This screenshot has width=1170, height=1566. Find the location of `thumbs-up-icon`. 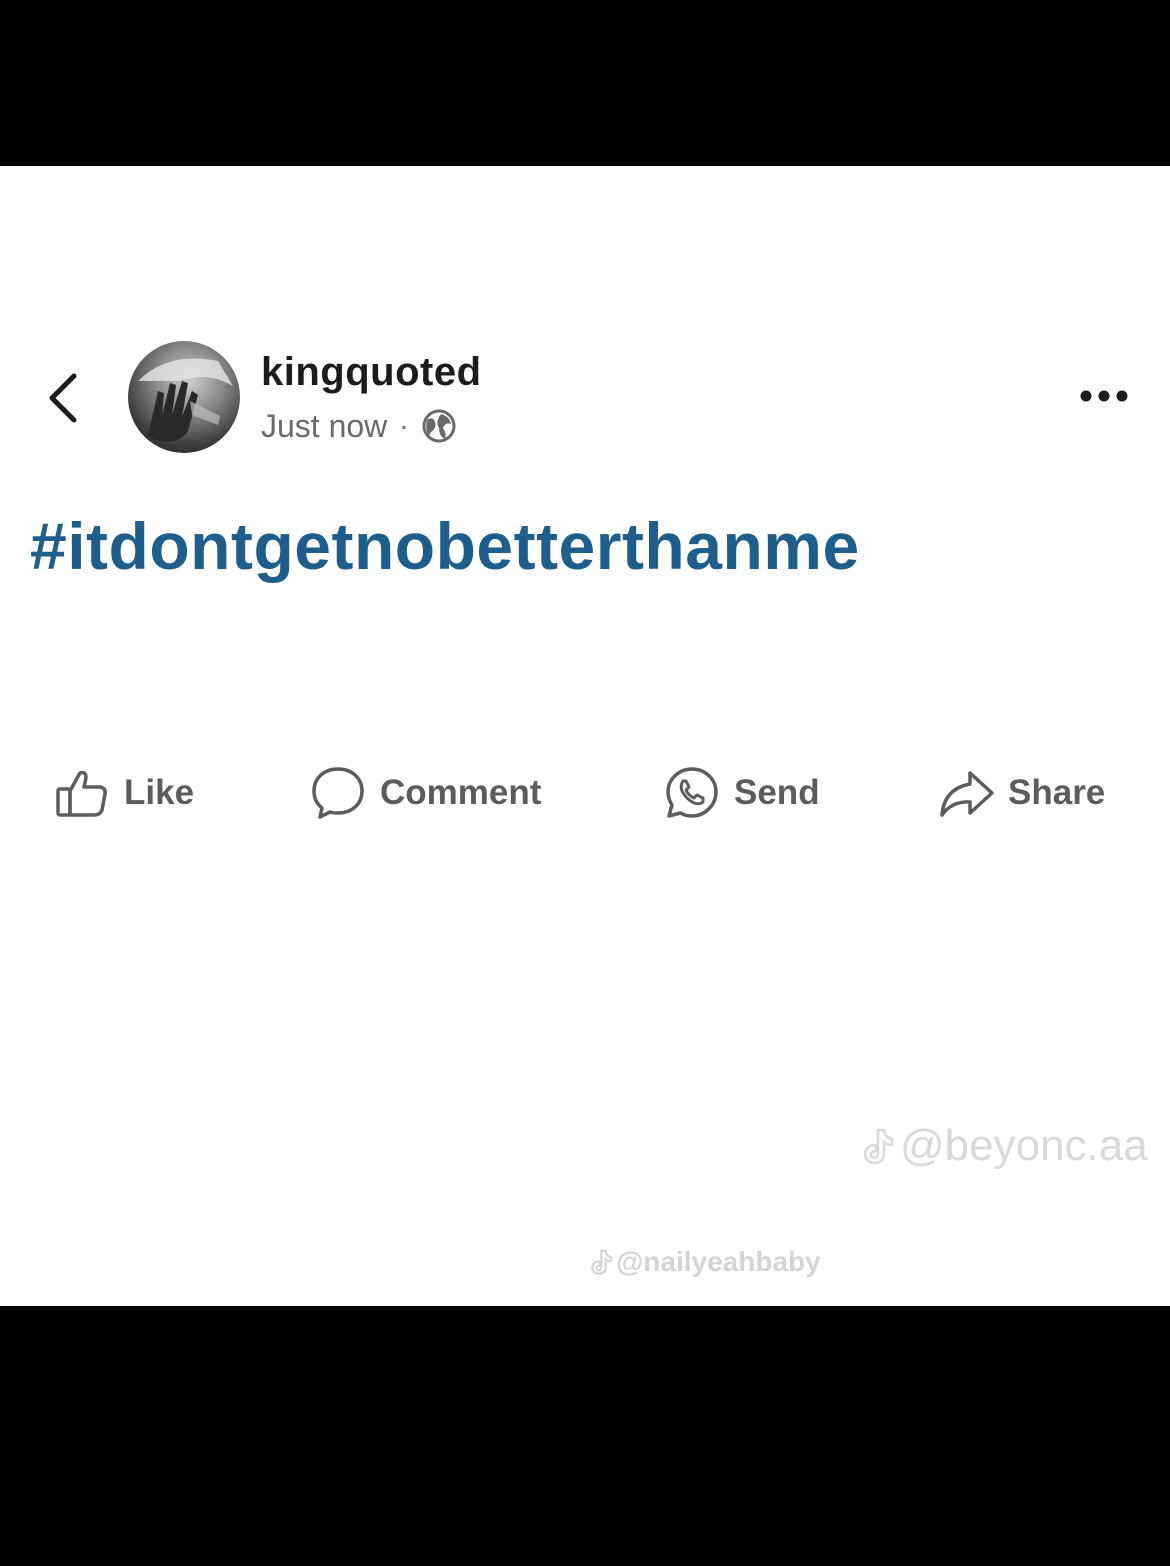

thumbs-up-icon is located at coordinates (81, 793).